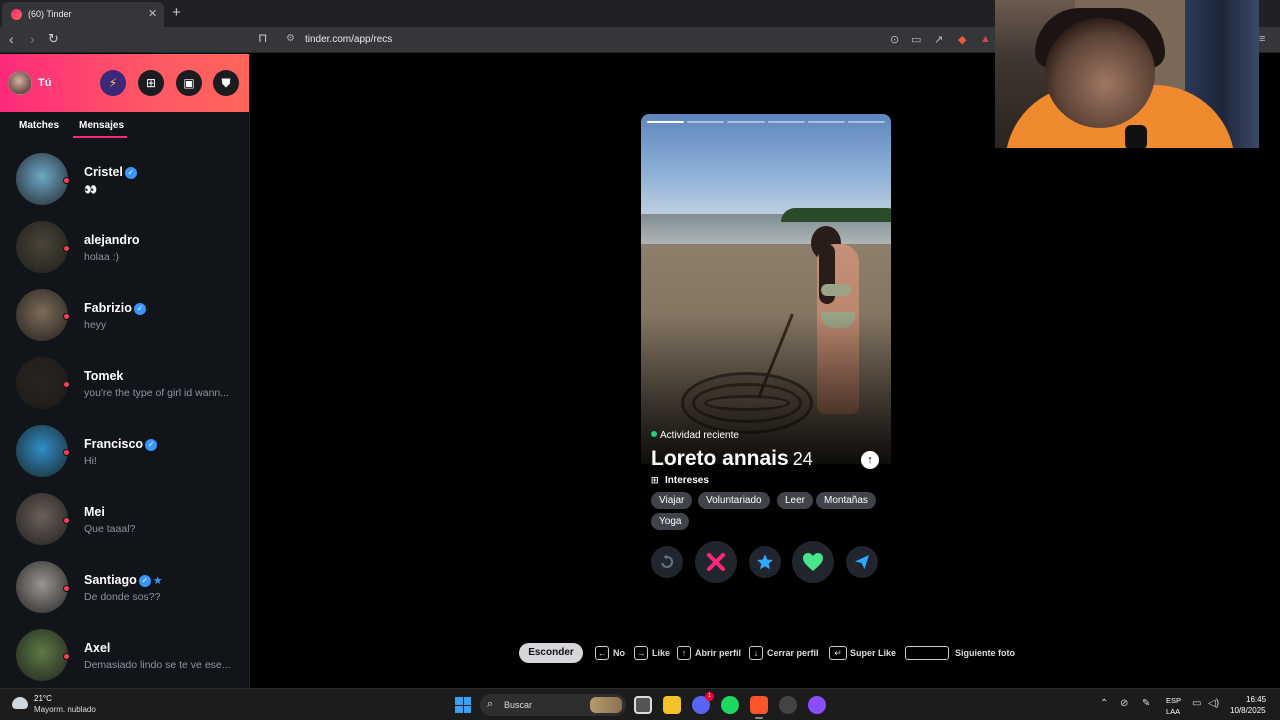  I want to click on conversation-item: Fabrizio ✓ heyy, so click(124, 323).